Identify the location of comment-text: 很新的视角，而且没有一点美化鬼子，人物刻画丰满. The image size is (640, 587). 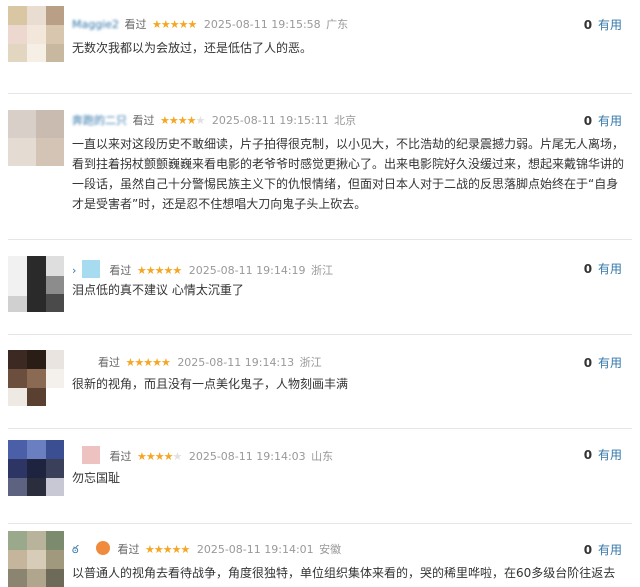
(210, 384).